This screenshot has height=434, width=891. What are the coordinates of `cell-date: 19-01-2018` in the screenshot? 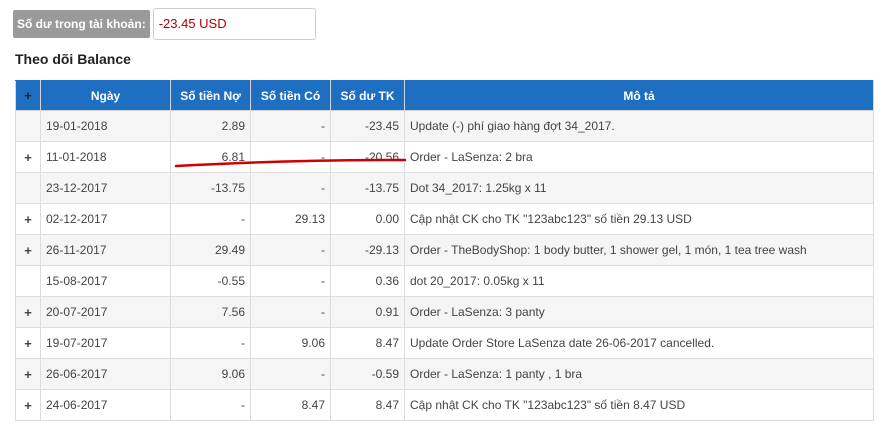 It's located at (105, 126).